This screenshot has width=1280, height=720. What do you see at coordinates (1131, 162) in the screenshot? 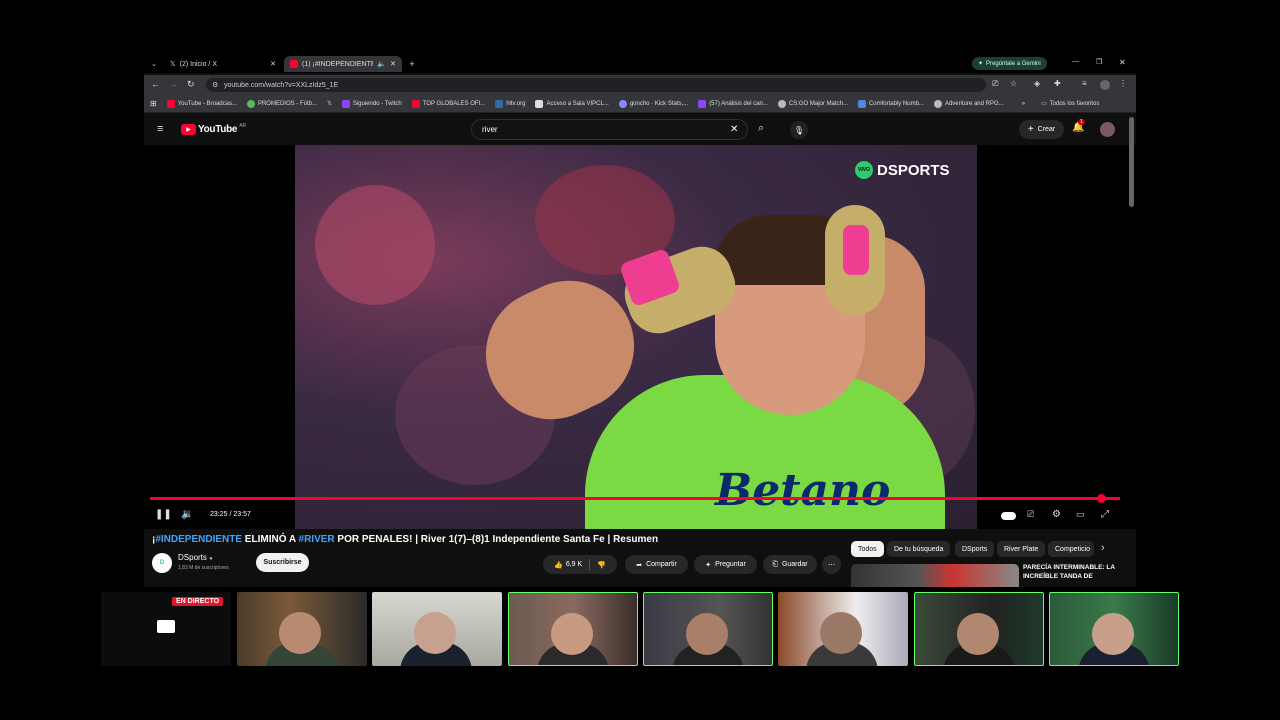
I see `page-scrollbar` at bounding box center [1131, 162].